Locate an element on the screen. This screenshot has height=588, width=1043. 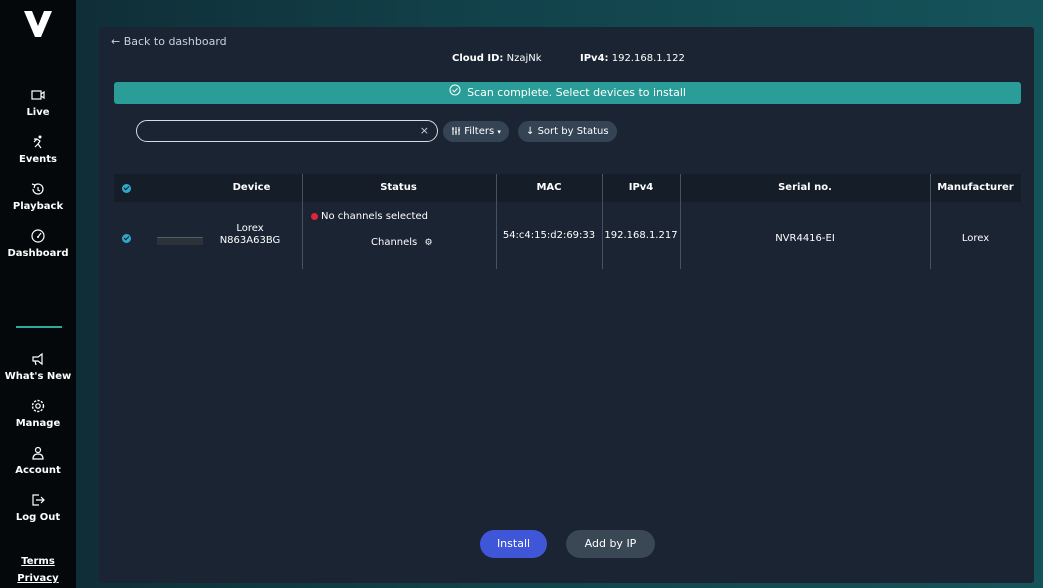
back-to-dashboard-link: ← Back to dashboard is located at coordinates (169, 41).